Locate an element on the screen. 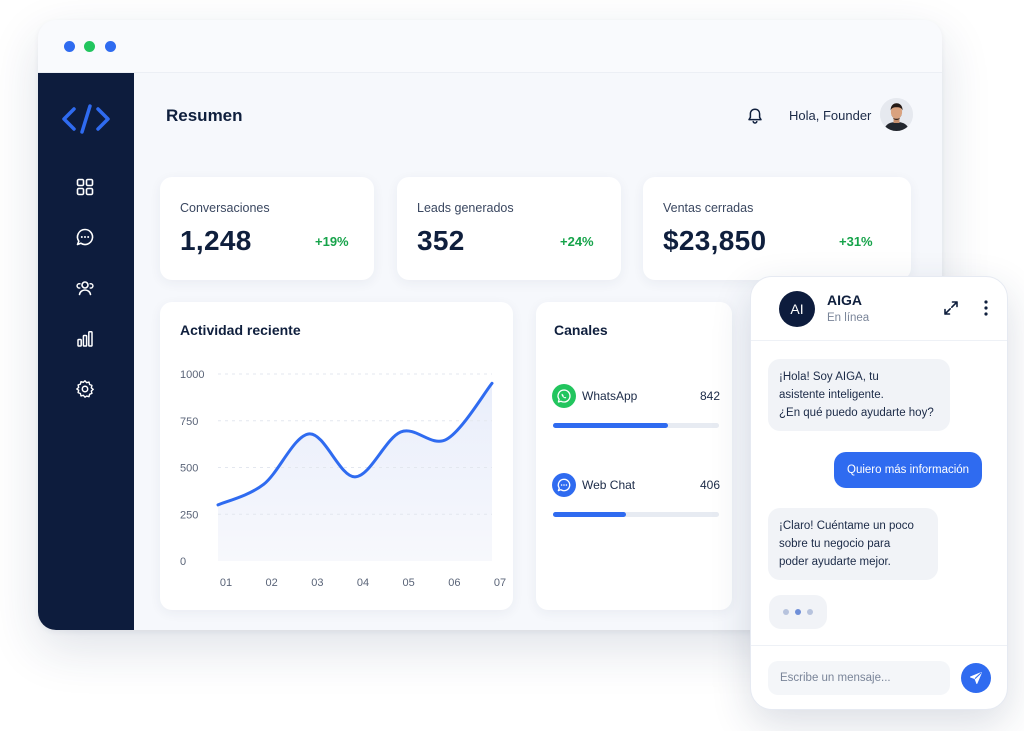 The width and height of the screenshot is (1024, 731). chat-footer is located at coordinates (879, 677).